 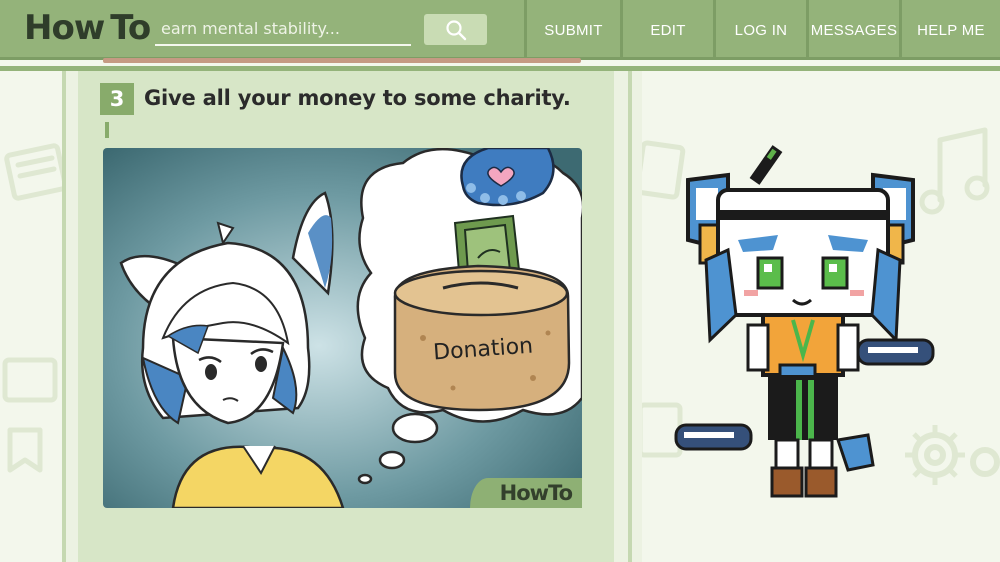 What do you see at coordinates (117, 99) in the screenshot?
I see `step-number-badge: 3` at bounding box center [117, 99].